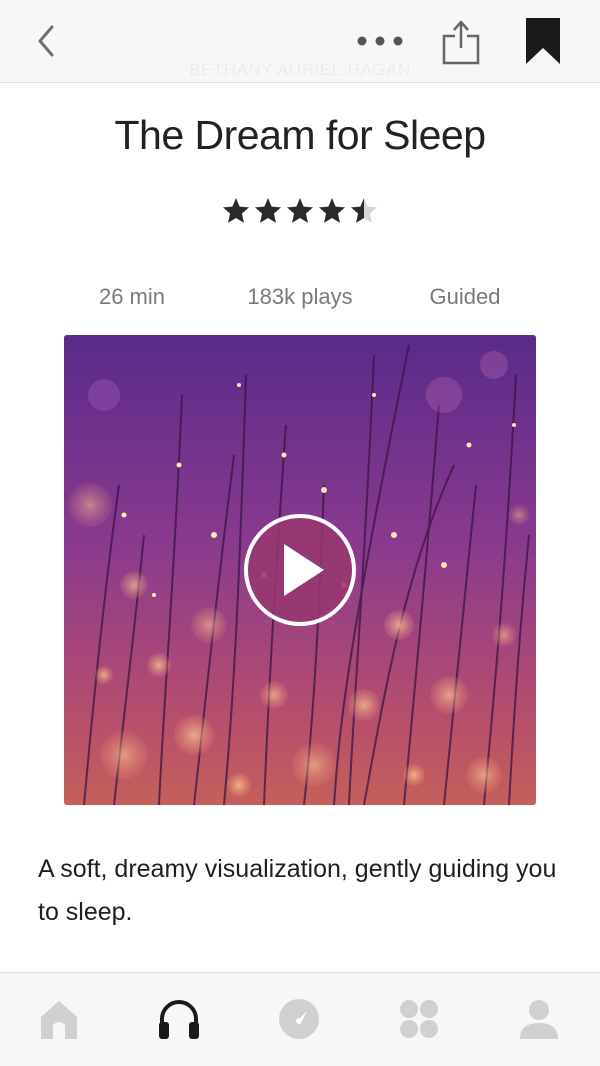 This screenshot has height=1066, width=600. What do you see at coordinates (304, 570) in the screenshot?
I see `play-icon` at bounding box center [304, 570].